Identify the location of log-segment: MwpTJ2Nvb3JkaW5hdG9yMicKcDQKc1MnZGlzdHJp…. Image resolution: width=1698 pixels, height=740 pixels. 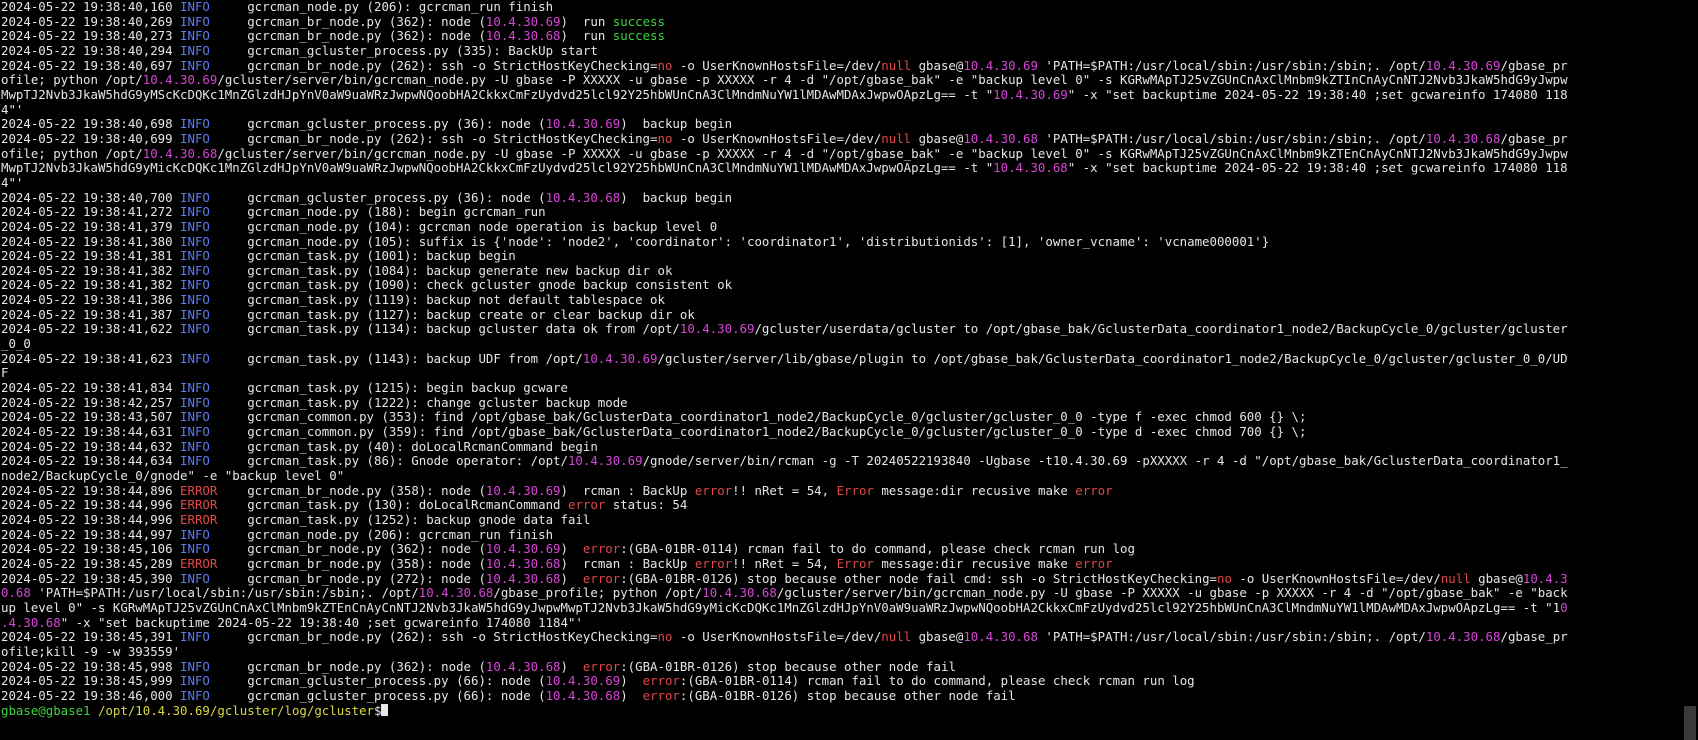
(497, 168).